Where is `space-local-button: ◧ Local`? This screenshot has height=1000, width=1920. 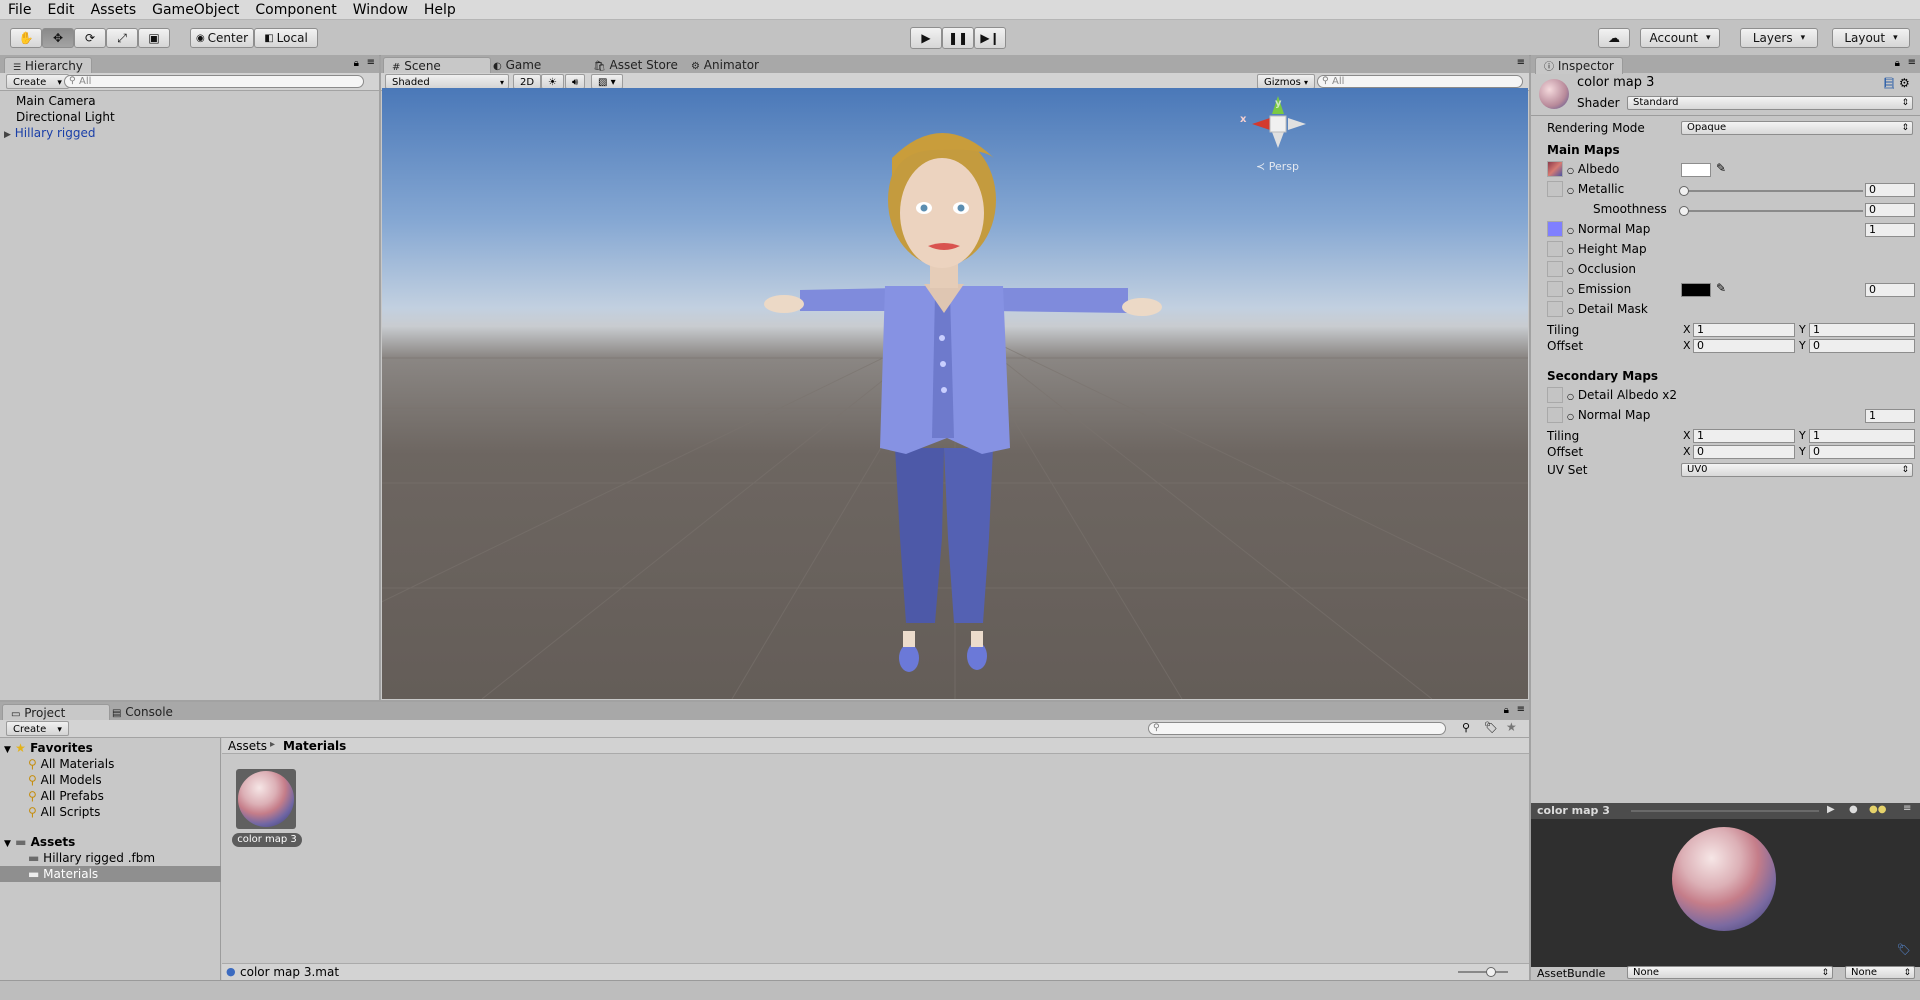
space-local-button: ◧ Local is located at coordinates (286, 38).